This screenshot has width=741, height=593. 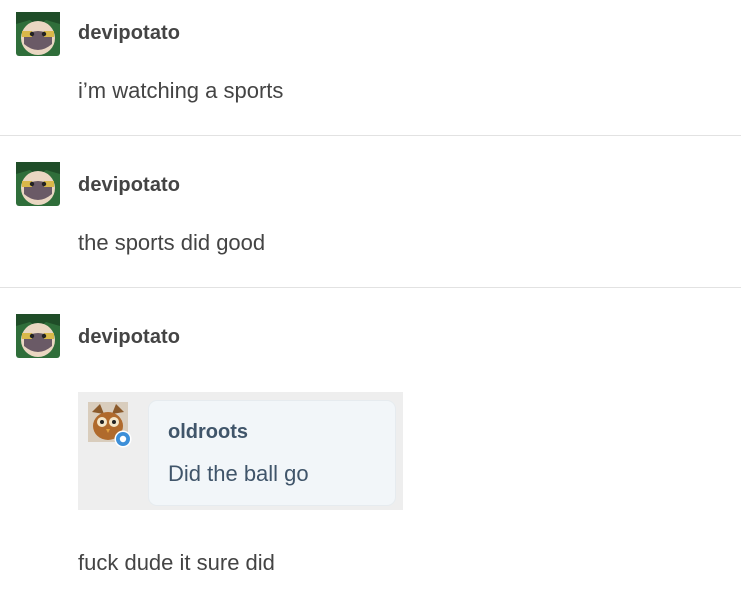 I want to click on post-text: i’m watching a sports, so click(x=181, y=90).